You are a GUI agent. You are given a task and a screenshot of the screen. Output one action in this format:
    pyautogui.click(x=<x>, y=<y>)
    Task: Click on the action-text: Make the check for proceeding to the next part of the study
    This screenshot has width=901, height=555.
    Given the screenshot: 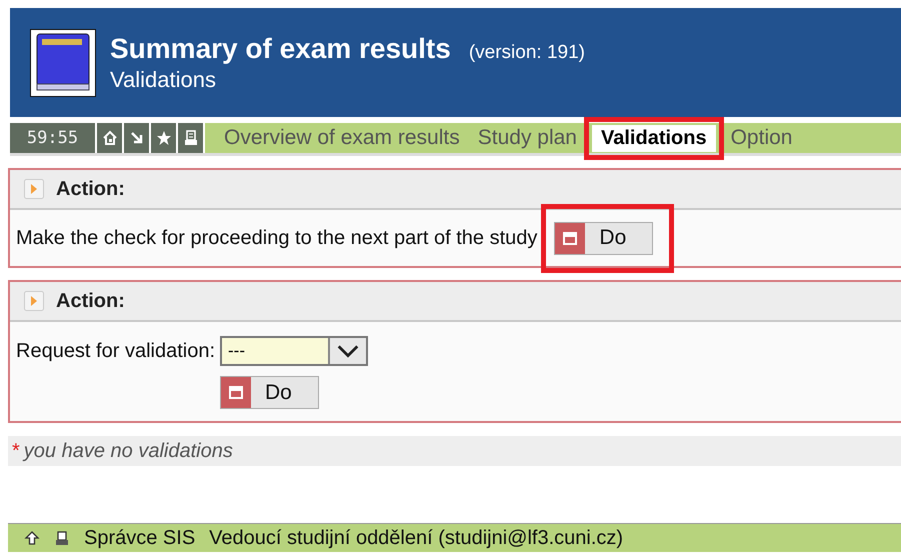 What is the action you would take?
    pyautogui.click(x=277, y=238)
    